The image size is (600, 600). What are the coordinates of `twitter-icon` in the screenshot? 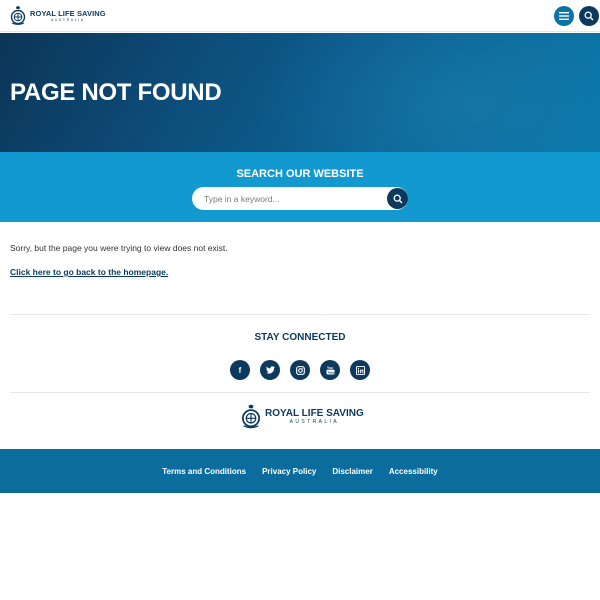 It's located at (270, 370).